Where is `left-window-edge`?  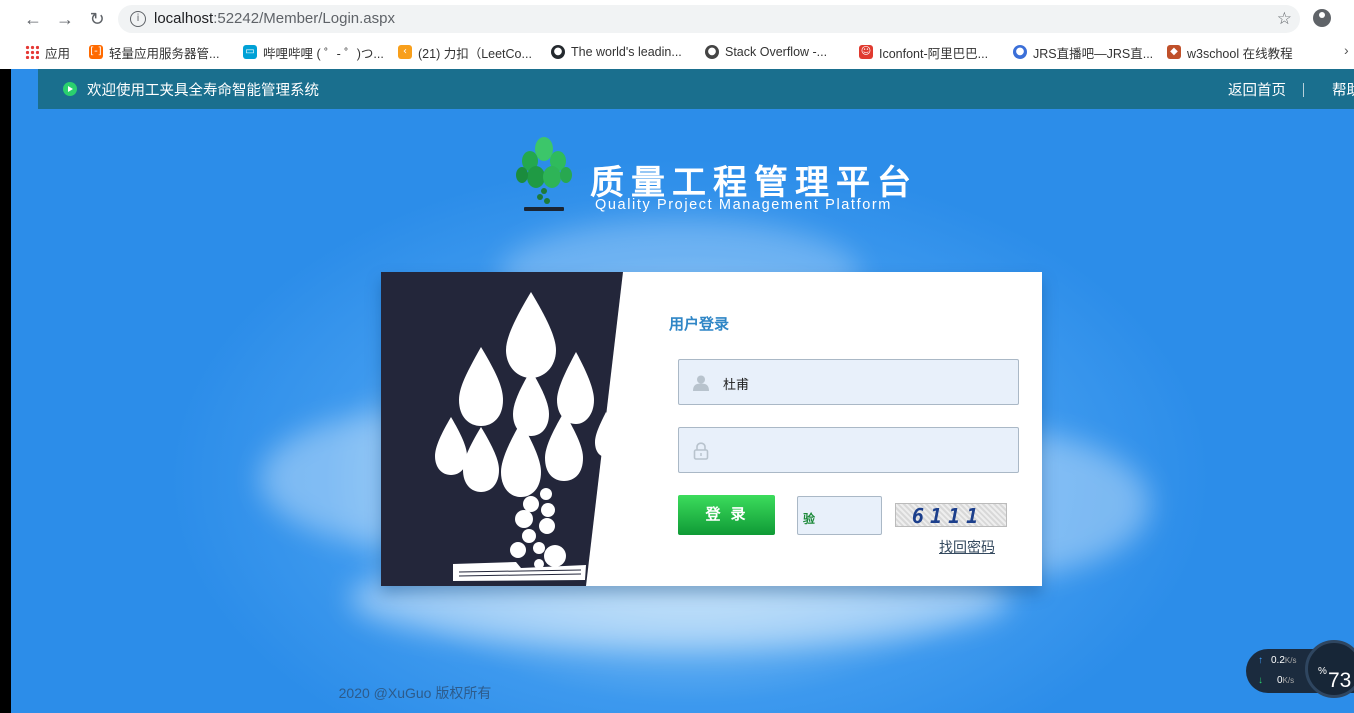 left-window-edge is located at coordinates (5, 391).